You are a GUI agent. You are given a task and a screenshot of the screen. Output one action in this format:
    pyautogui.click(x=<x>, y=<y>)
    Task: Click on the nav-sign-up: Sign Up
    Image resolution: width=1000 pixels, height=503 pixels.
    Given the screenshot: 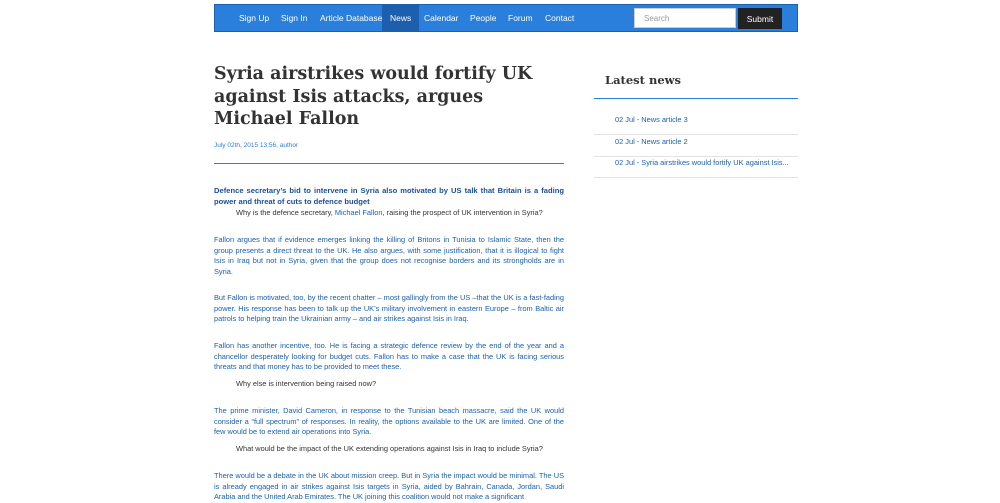 What is the action you would take?
    pyautogui.click(x=254, y=18)
    